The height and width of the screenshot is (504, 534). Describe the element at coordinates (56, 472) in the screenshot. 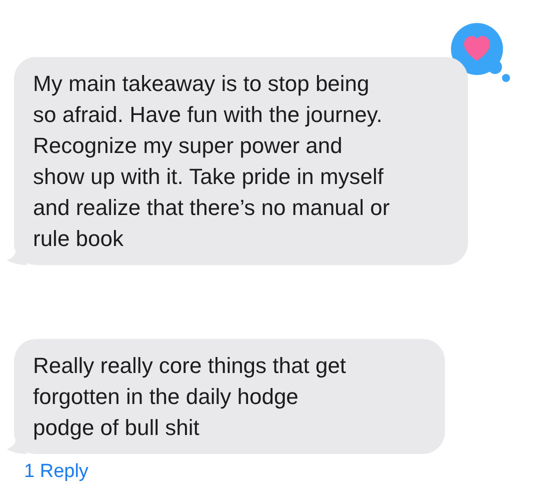

I see `reply-link: 1 Reply` at that location.